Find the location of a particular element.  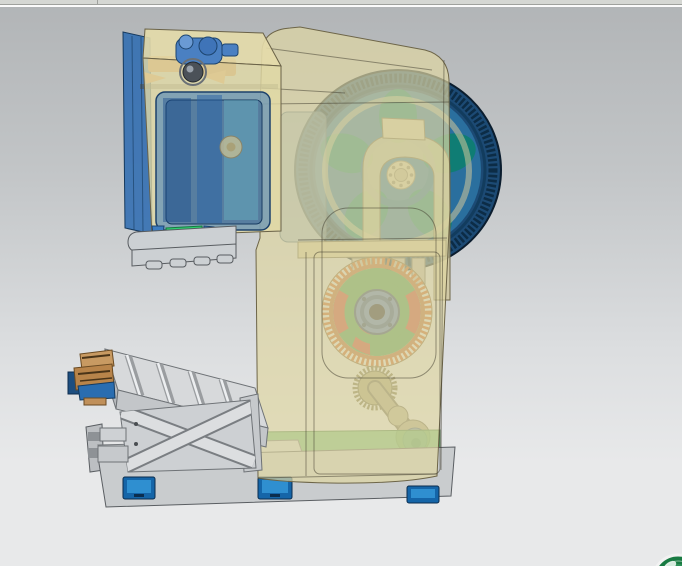

table-vise is located at coordinates (91, 377).